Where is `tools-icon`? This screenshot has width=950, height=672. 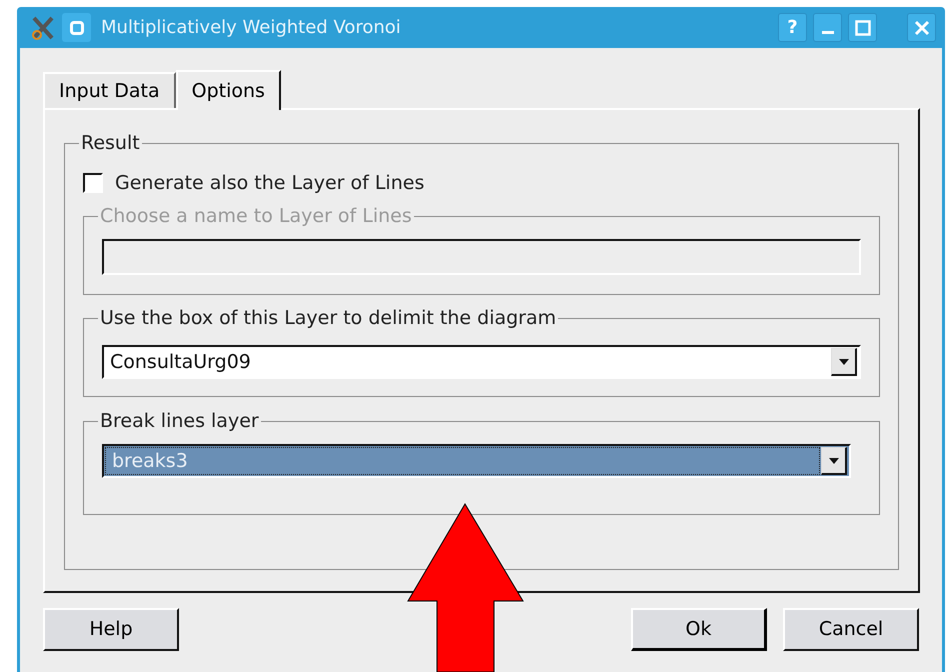
tools-icon is located at coordinates (43, 27).